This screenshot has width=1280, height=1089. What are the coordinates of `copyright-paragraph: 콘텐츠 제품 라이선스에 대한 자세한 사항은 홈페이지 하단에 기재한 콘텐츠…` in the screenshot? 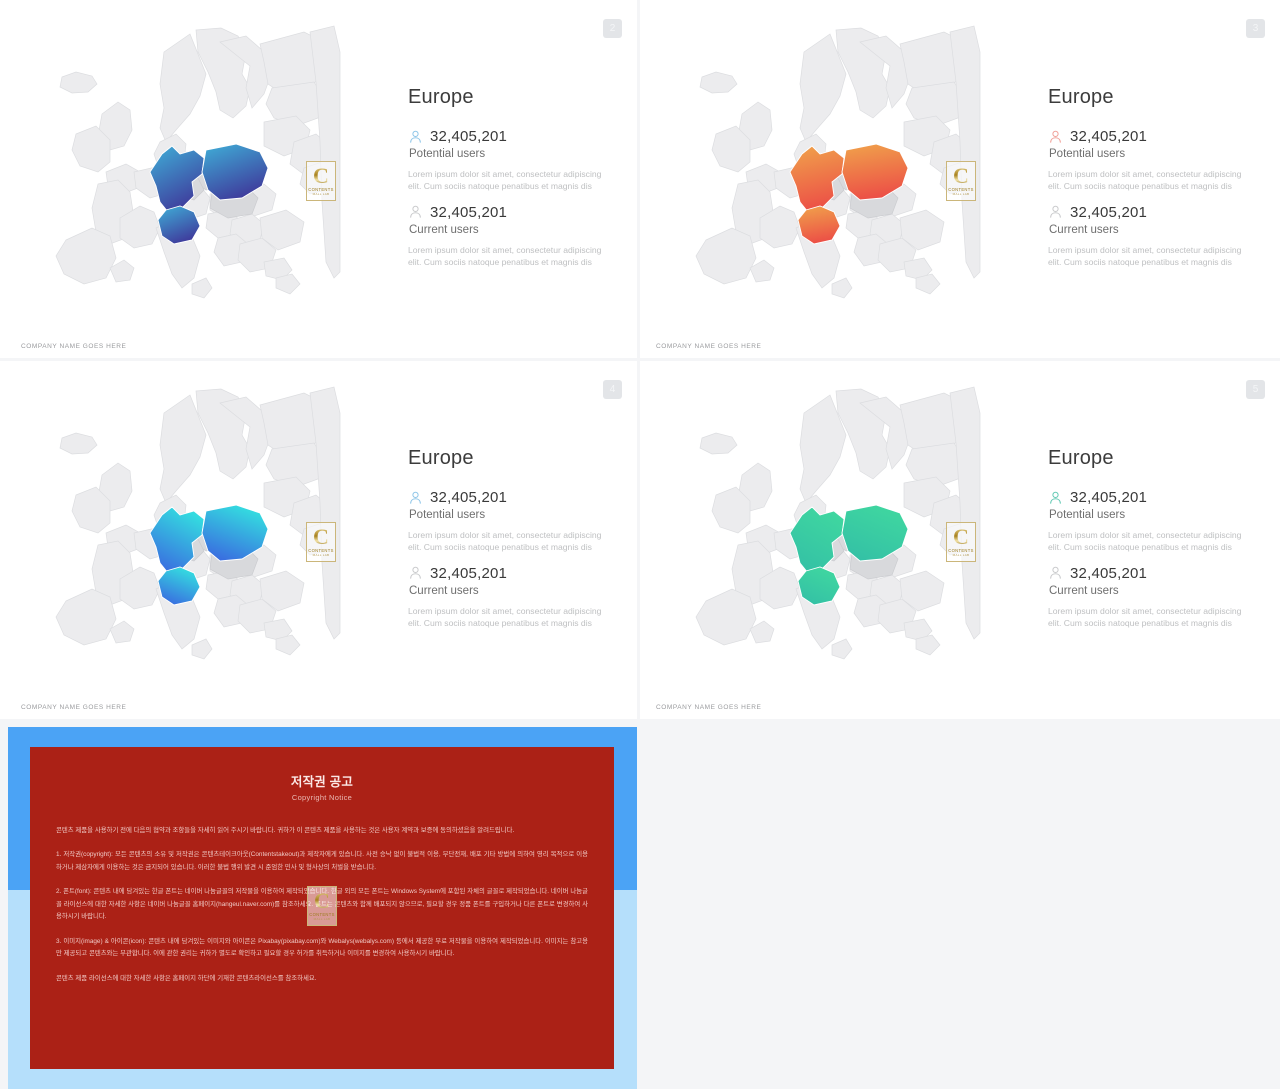 It's located at (186, 978).